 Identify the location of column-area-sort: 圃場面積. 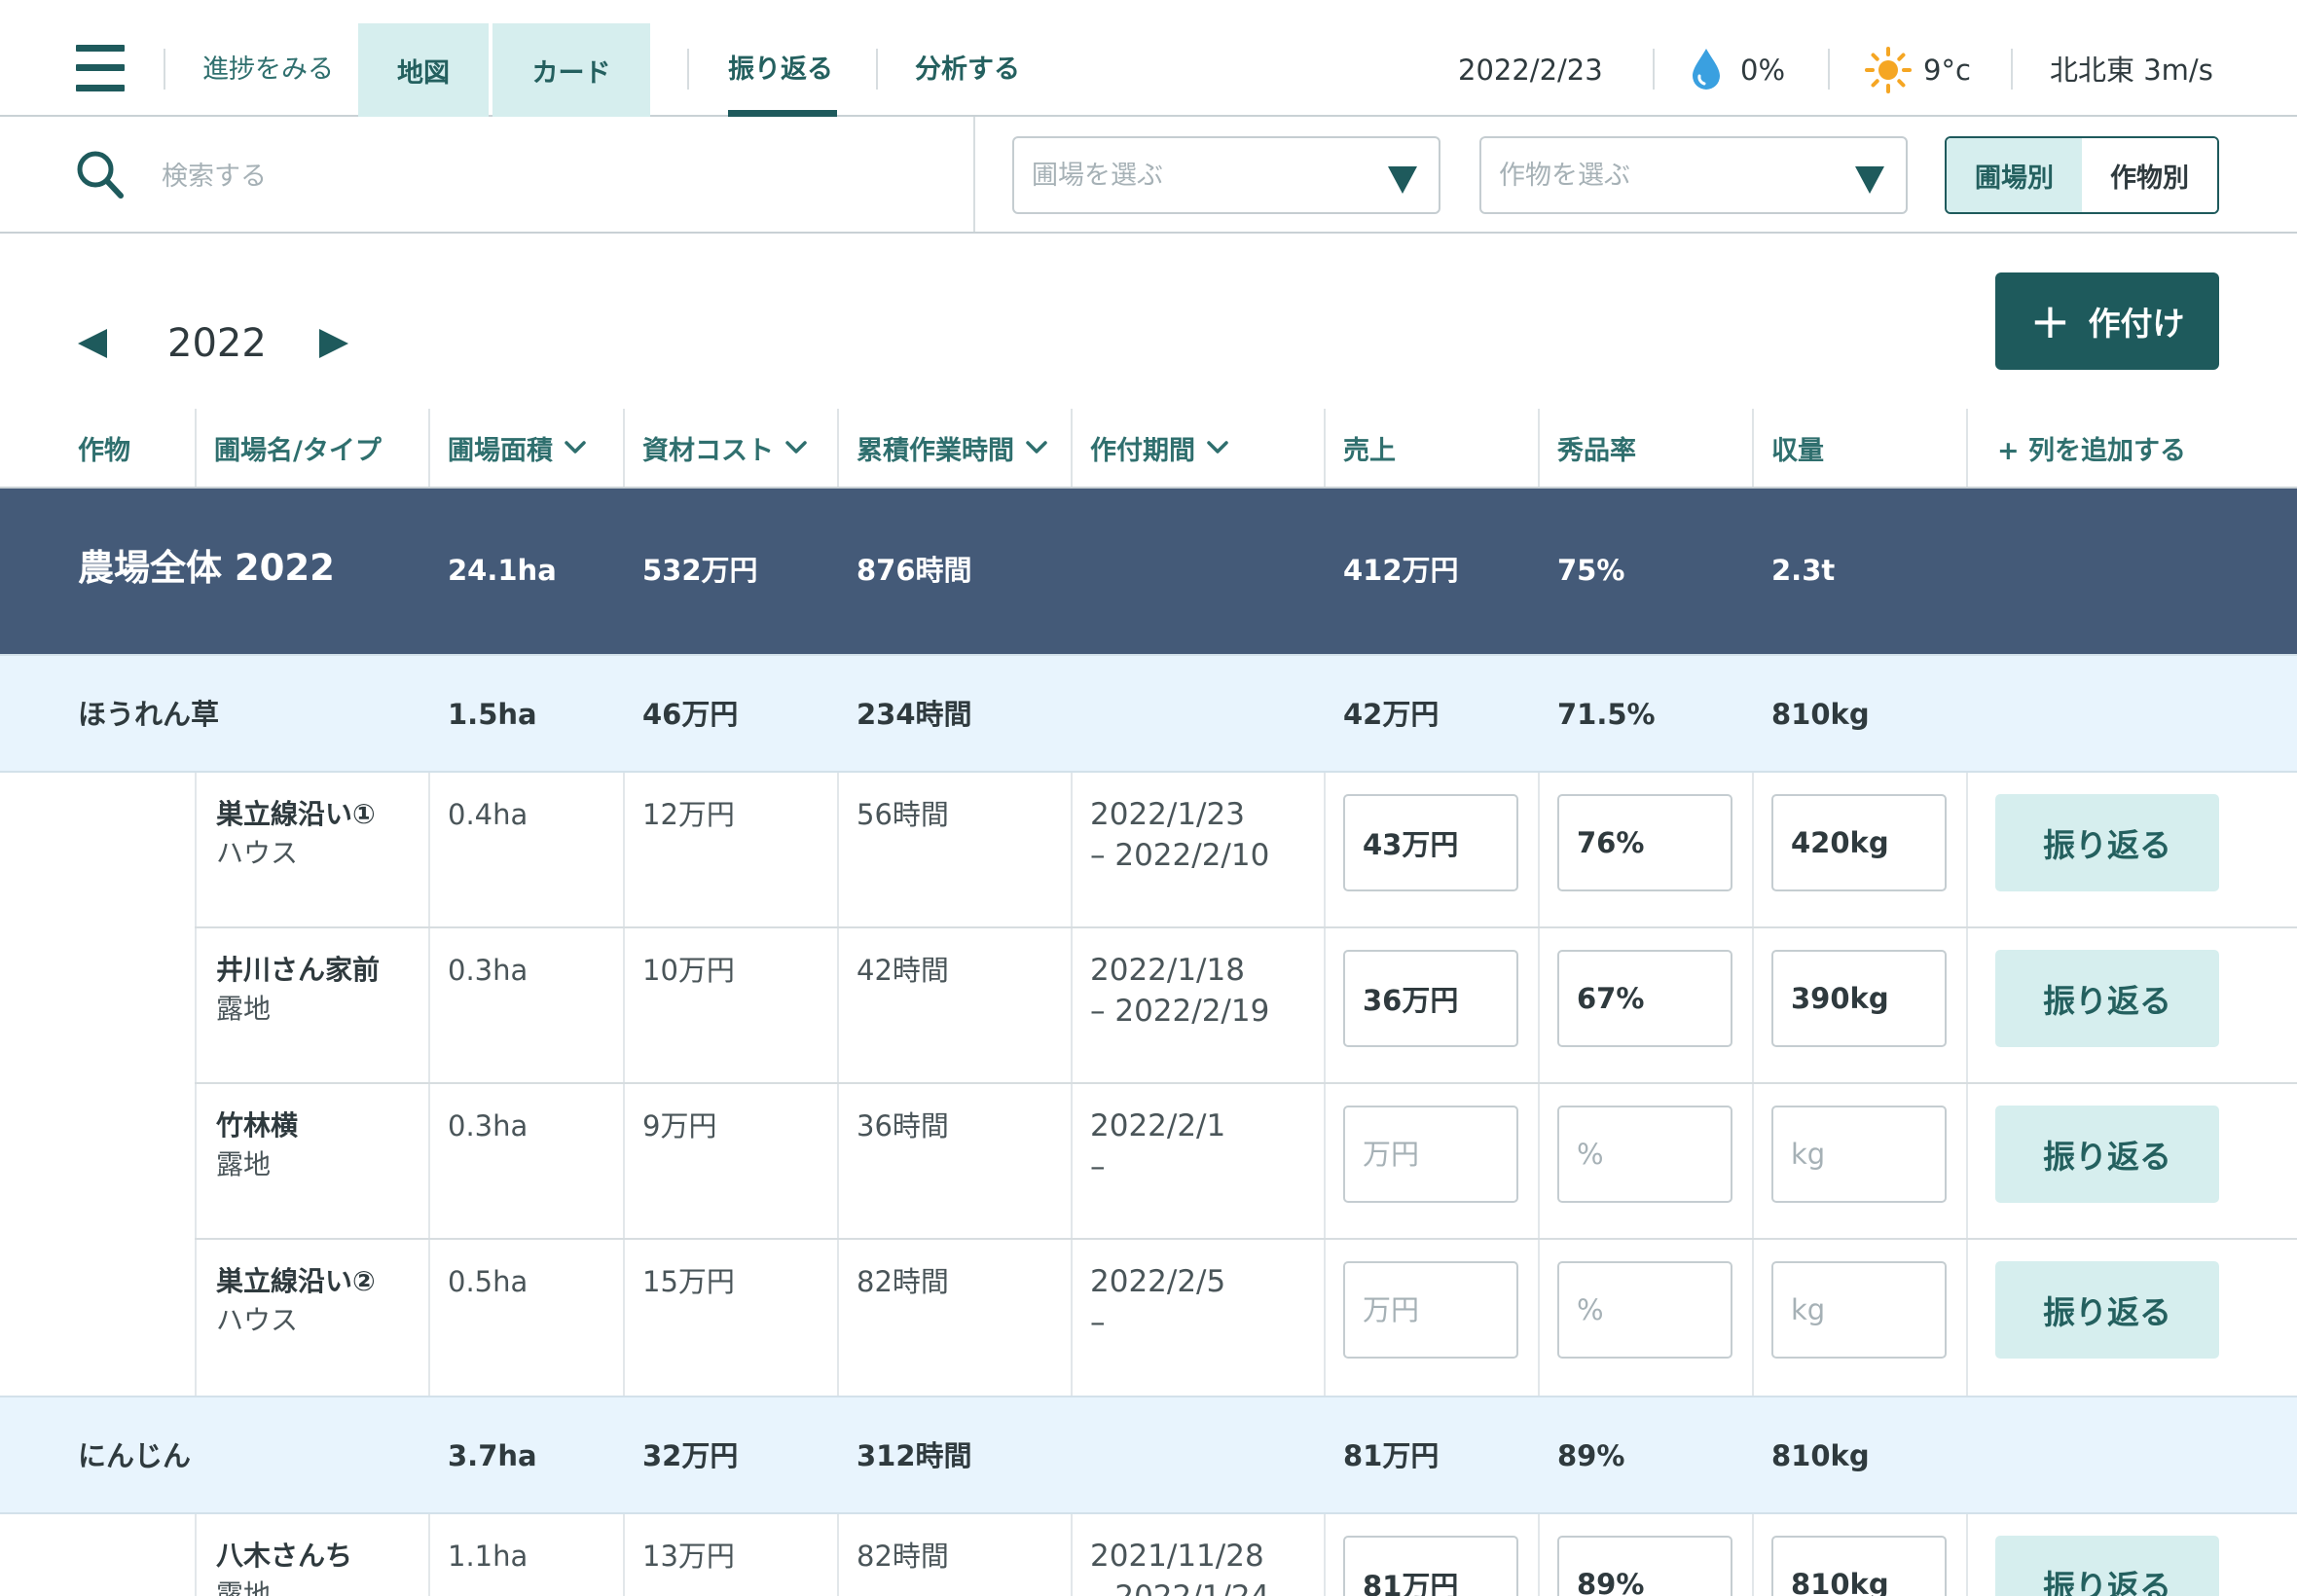
(517, 448).